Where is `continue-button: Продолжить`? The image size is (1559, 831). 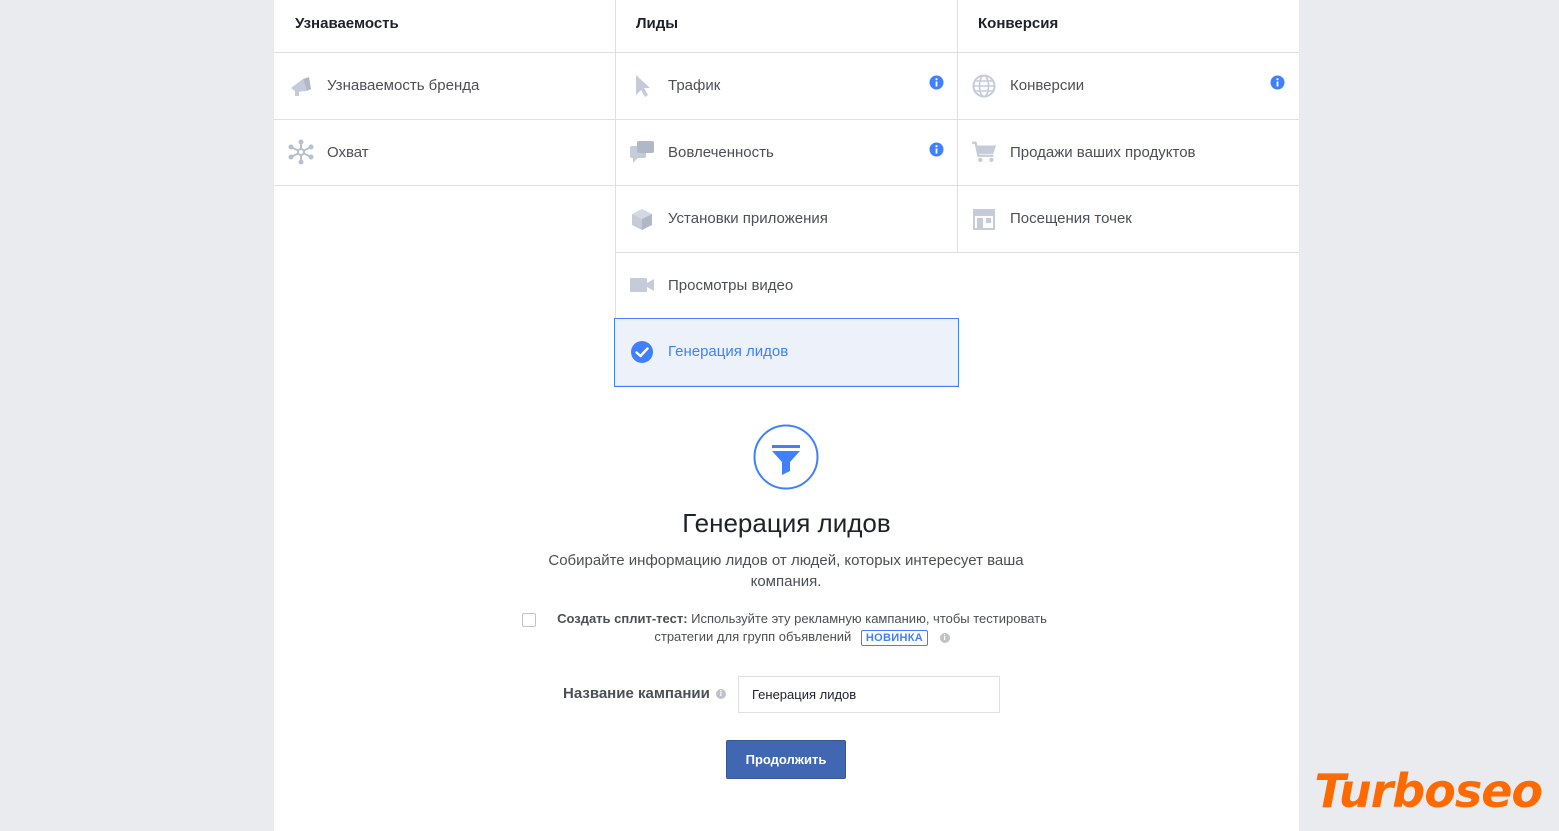 continue-button: Продолжить is located at coordinates (786, 759).